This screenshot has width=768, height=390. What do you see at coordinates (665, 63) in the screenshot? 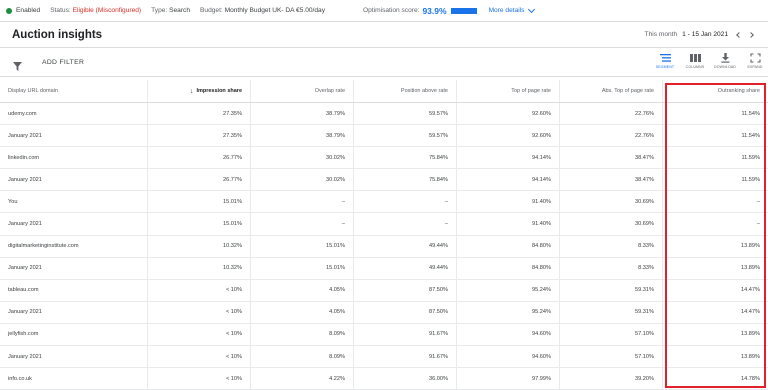
I see `segment-button: SEGMENT` at bounding box center [665, 63].